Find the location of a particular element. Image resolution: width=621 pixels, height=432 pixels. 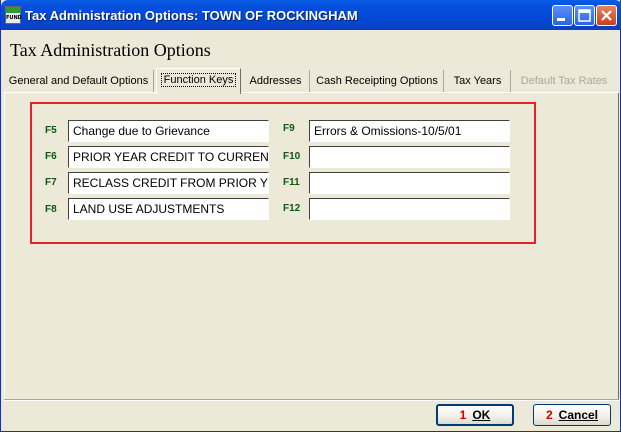

cancel-shortcut-number: 2 is located at coordinates (549, 415).